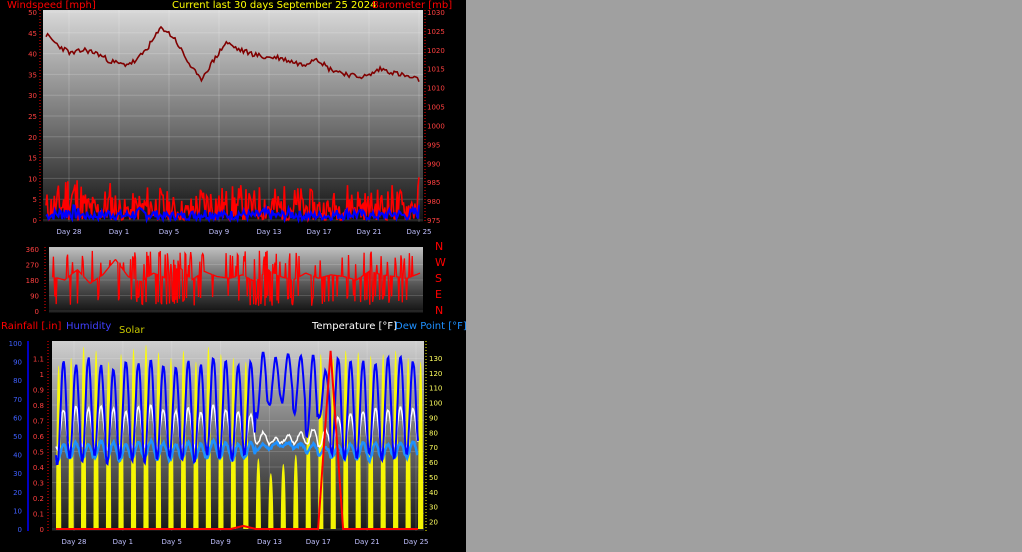 The width and height of the screenshot is (1022, 552). What do you see at coordinates (32, 179) in the screenshot?
I see `windspeed-tick-label: 10` at bounding box center [32, 179].